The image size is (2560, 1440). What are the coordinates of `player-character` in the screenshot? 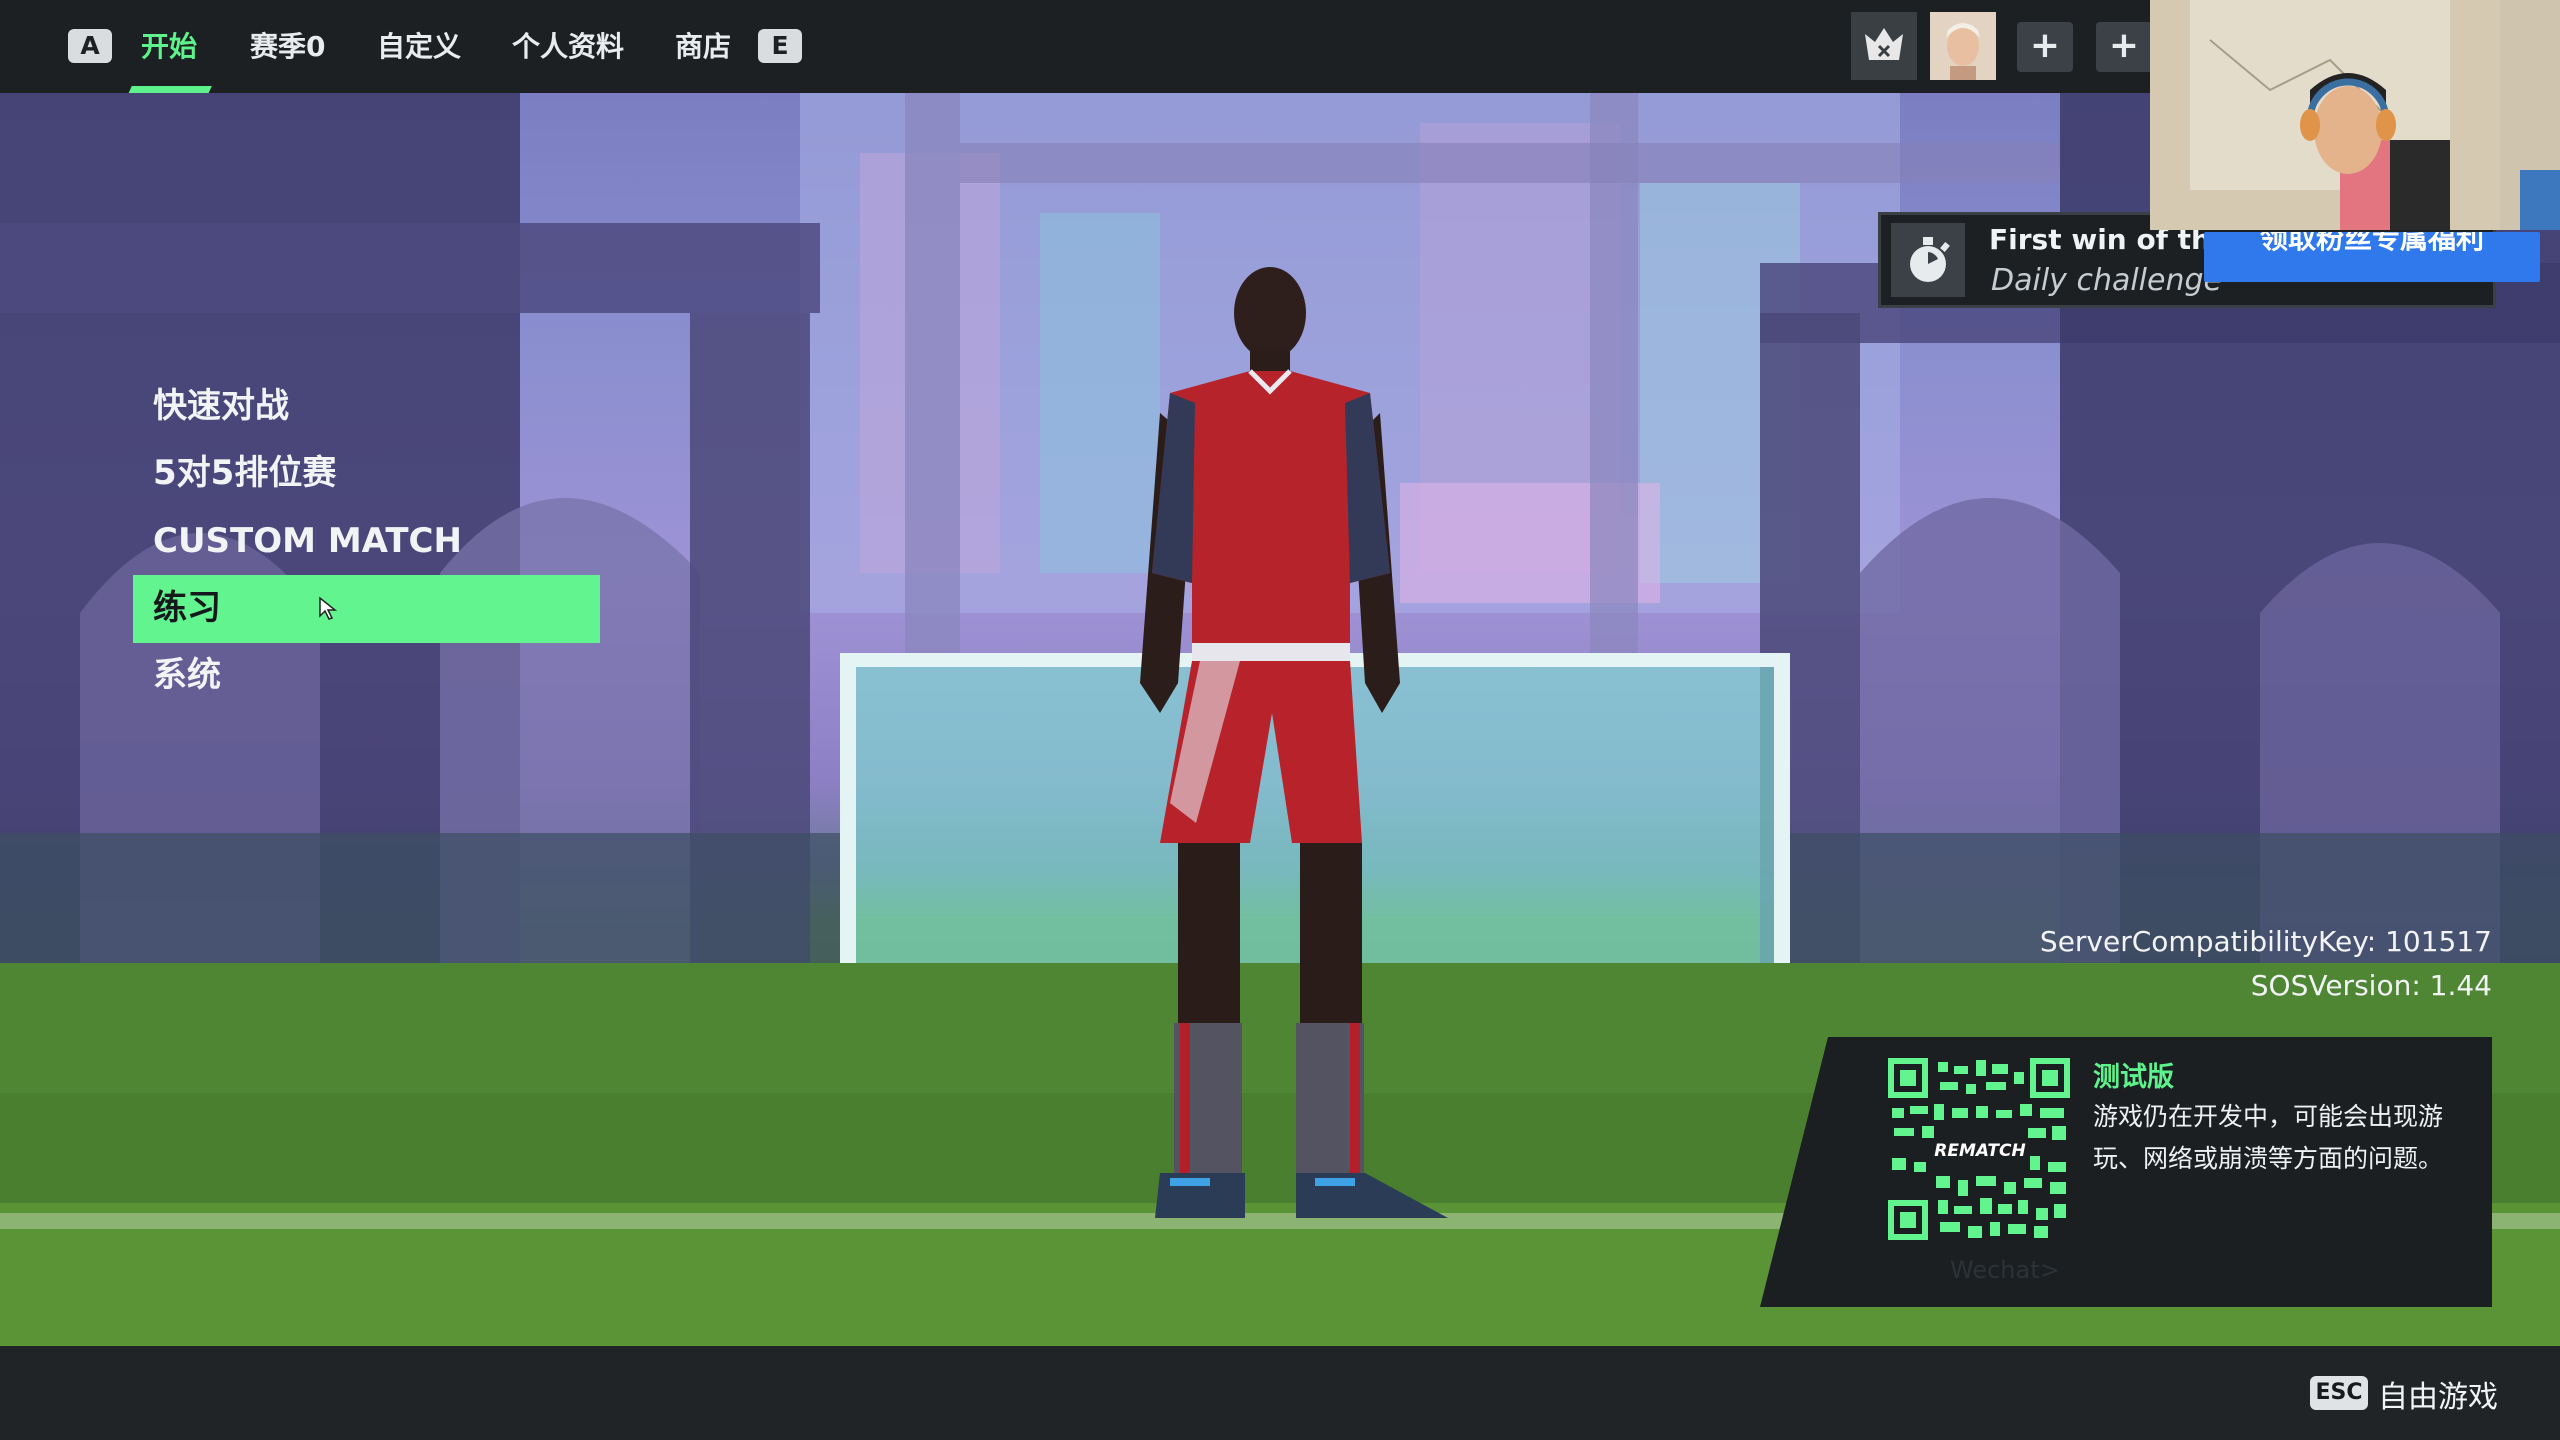 It's located at (1294, 742).